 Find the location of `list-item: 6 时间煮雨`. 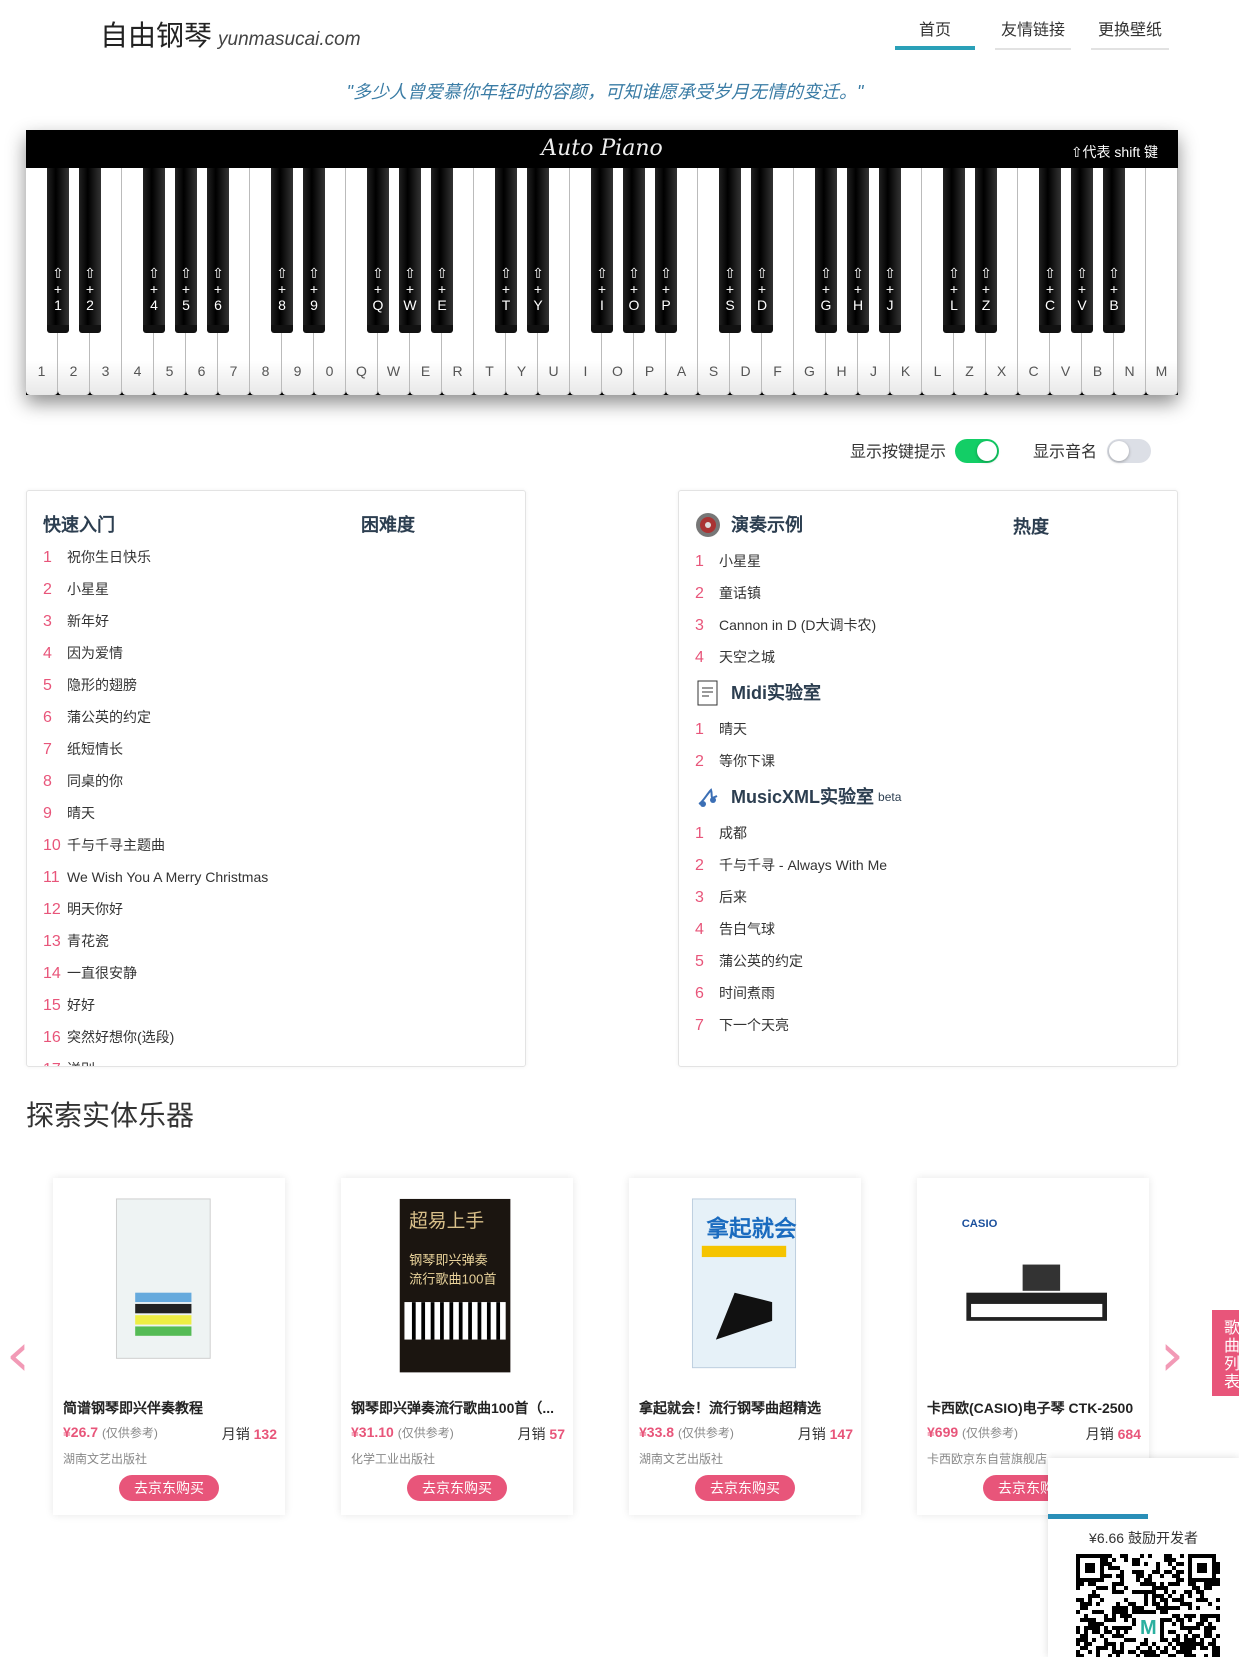

list-item: 6 时间煮雨 is located at coordinates (798, 993).